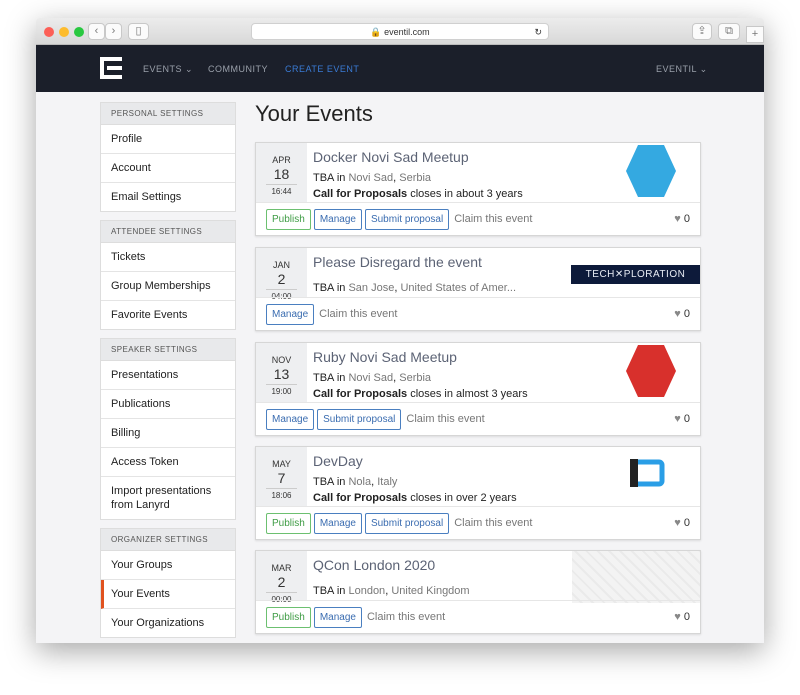 This screenshot has height=695, width=800. I want to click on forward-icon: ›, so click(113, 31).